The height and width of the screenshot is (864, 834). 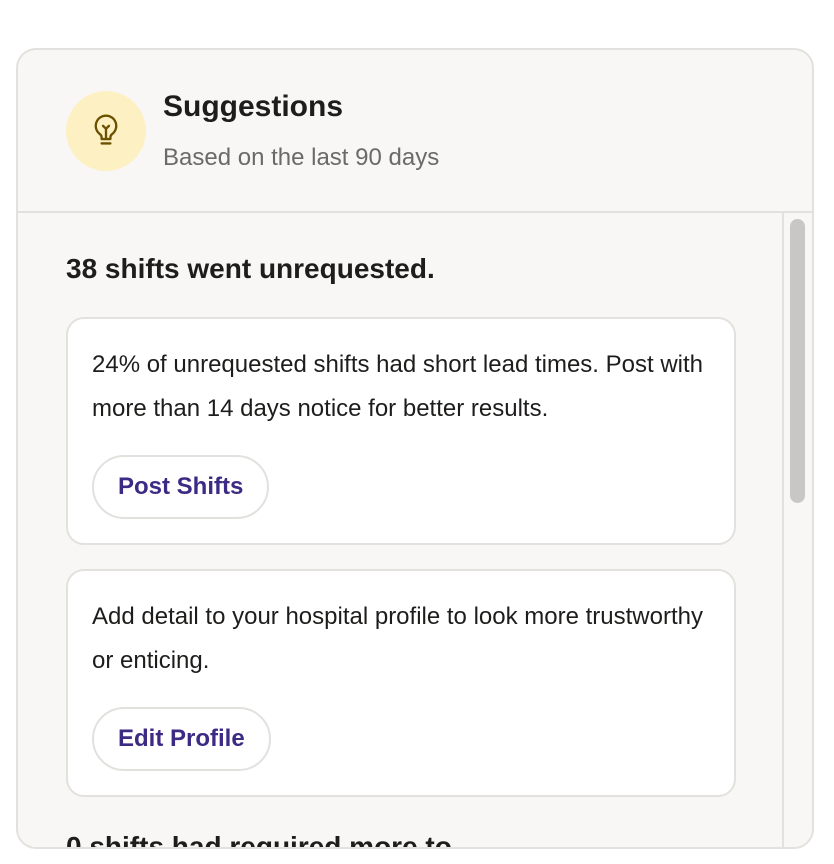 What do you see at coordinates (181, 739) in the screenshot?
I see `edit-profile-button: Edit Profile` at bounding box center [181, 739].